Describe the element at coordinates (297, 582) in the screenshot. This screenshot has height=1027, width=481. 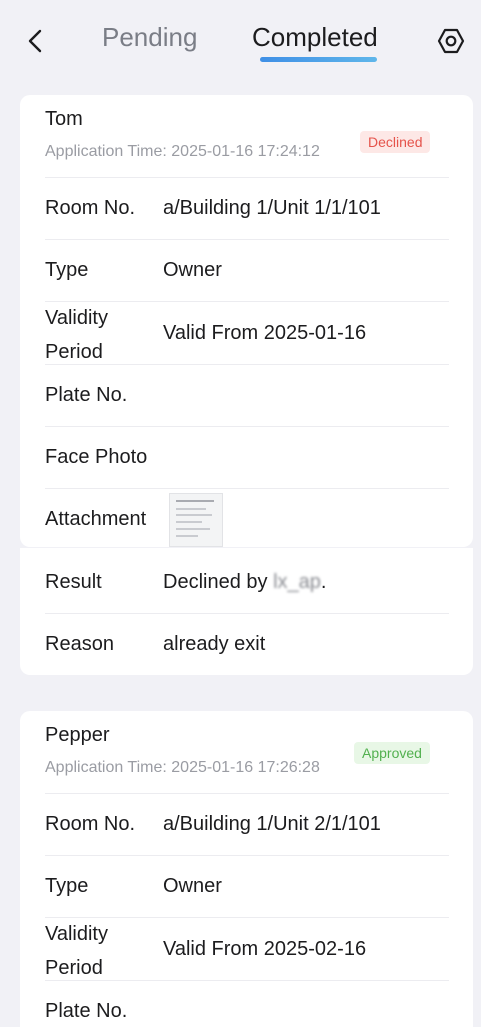
I see `result-user: lx_ap` at that location.